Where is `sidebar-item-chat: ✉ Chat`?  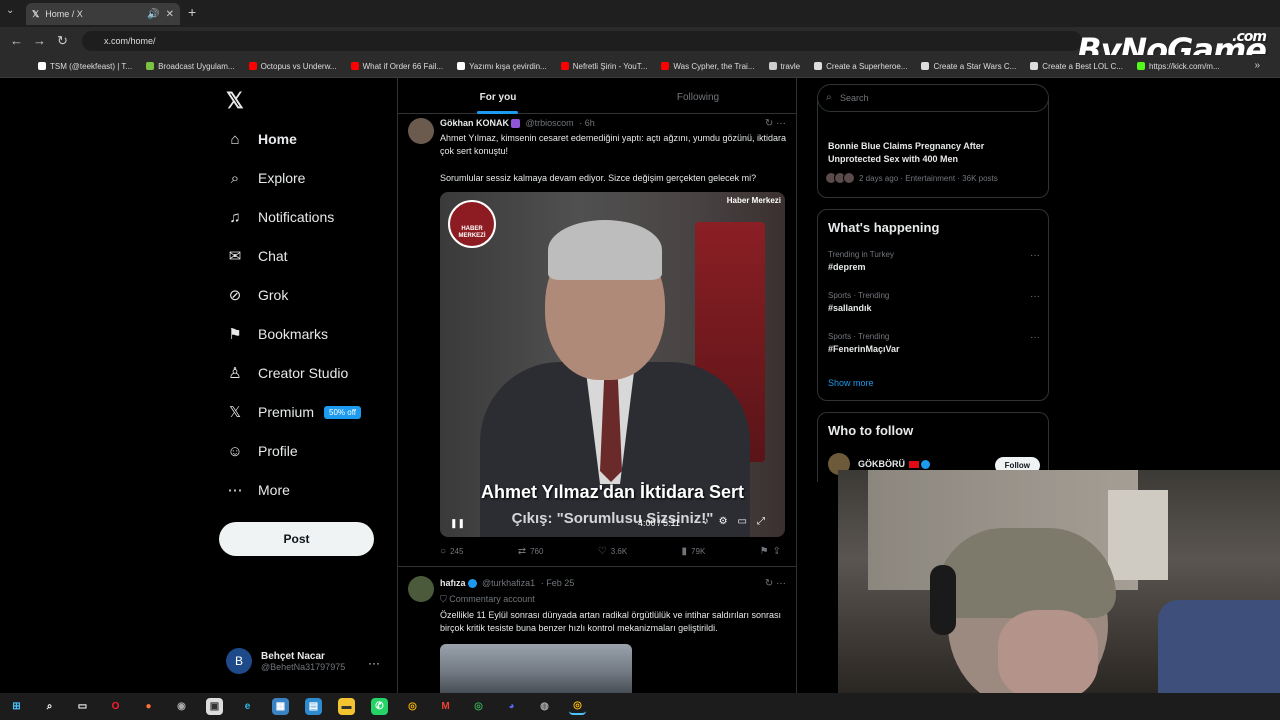
sidebar-item-chat: ✉ Chat is located at coordinates (257, 256).